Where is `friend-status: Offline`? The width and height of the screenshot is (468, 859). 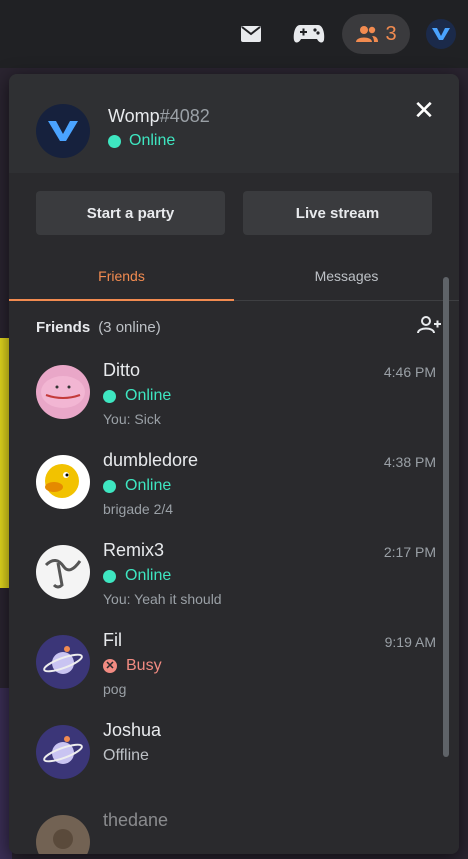
friend-status: Offline is located at coordinates (126, 755).